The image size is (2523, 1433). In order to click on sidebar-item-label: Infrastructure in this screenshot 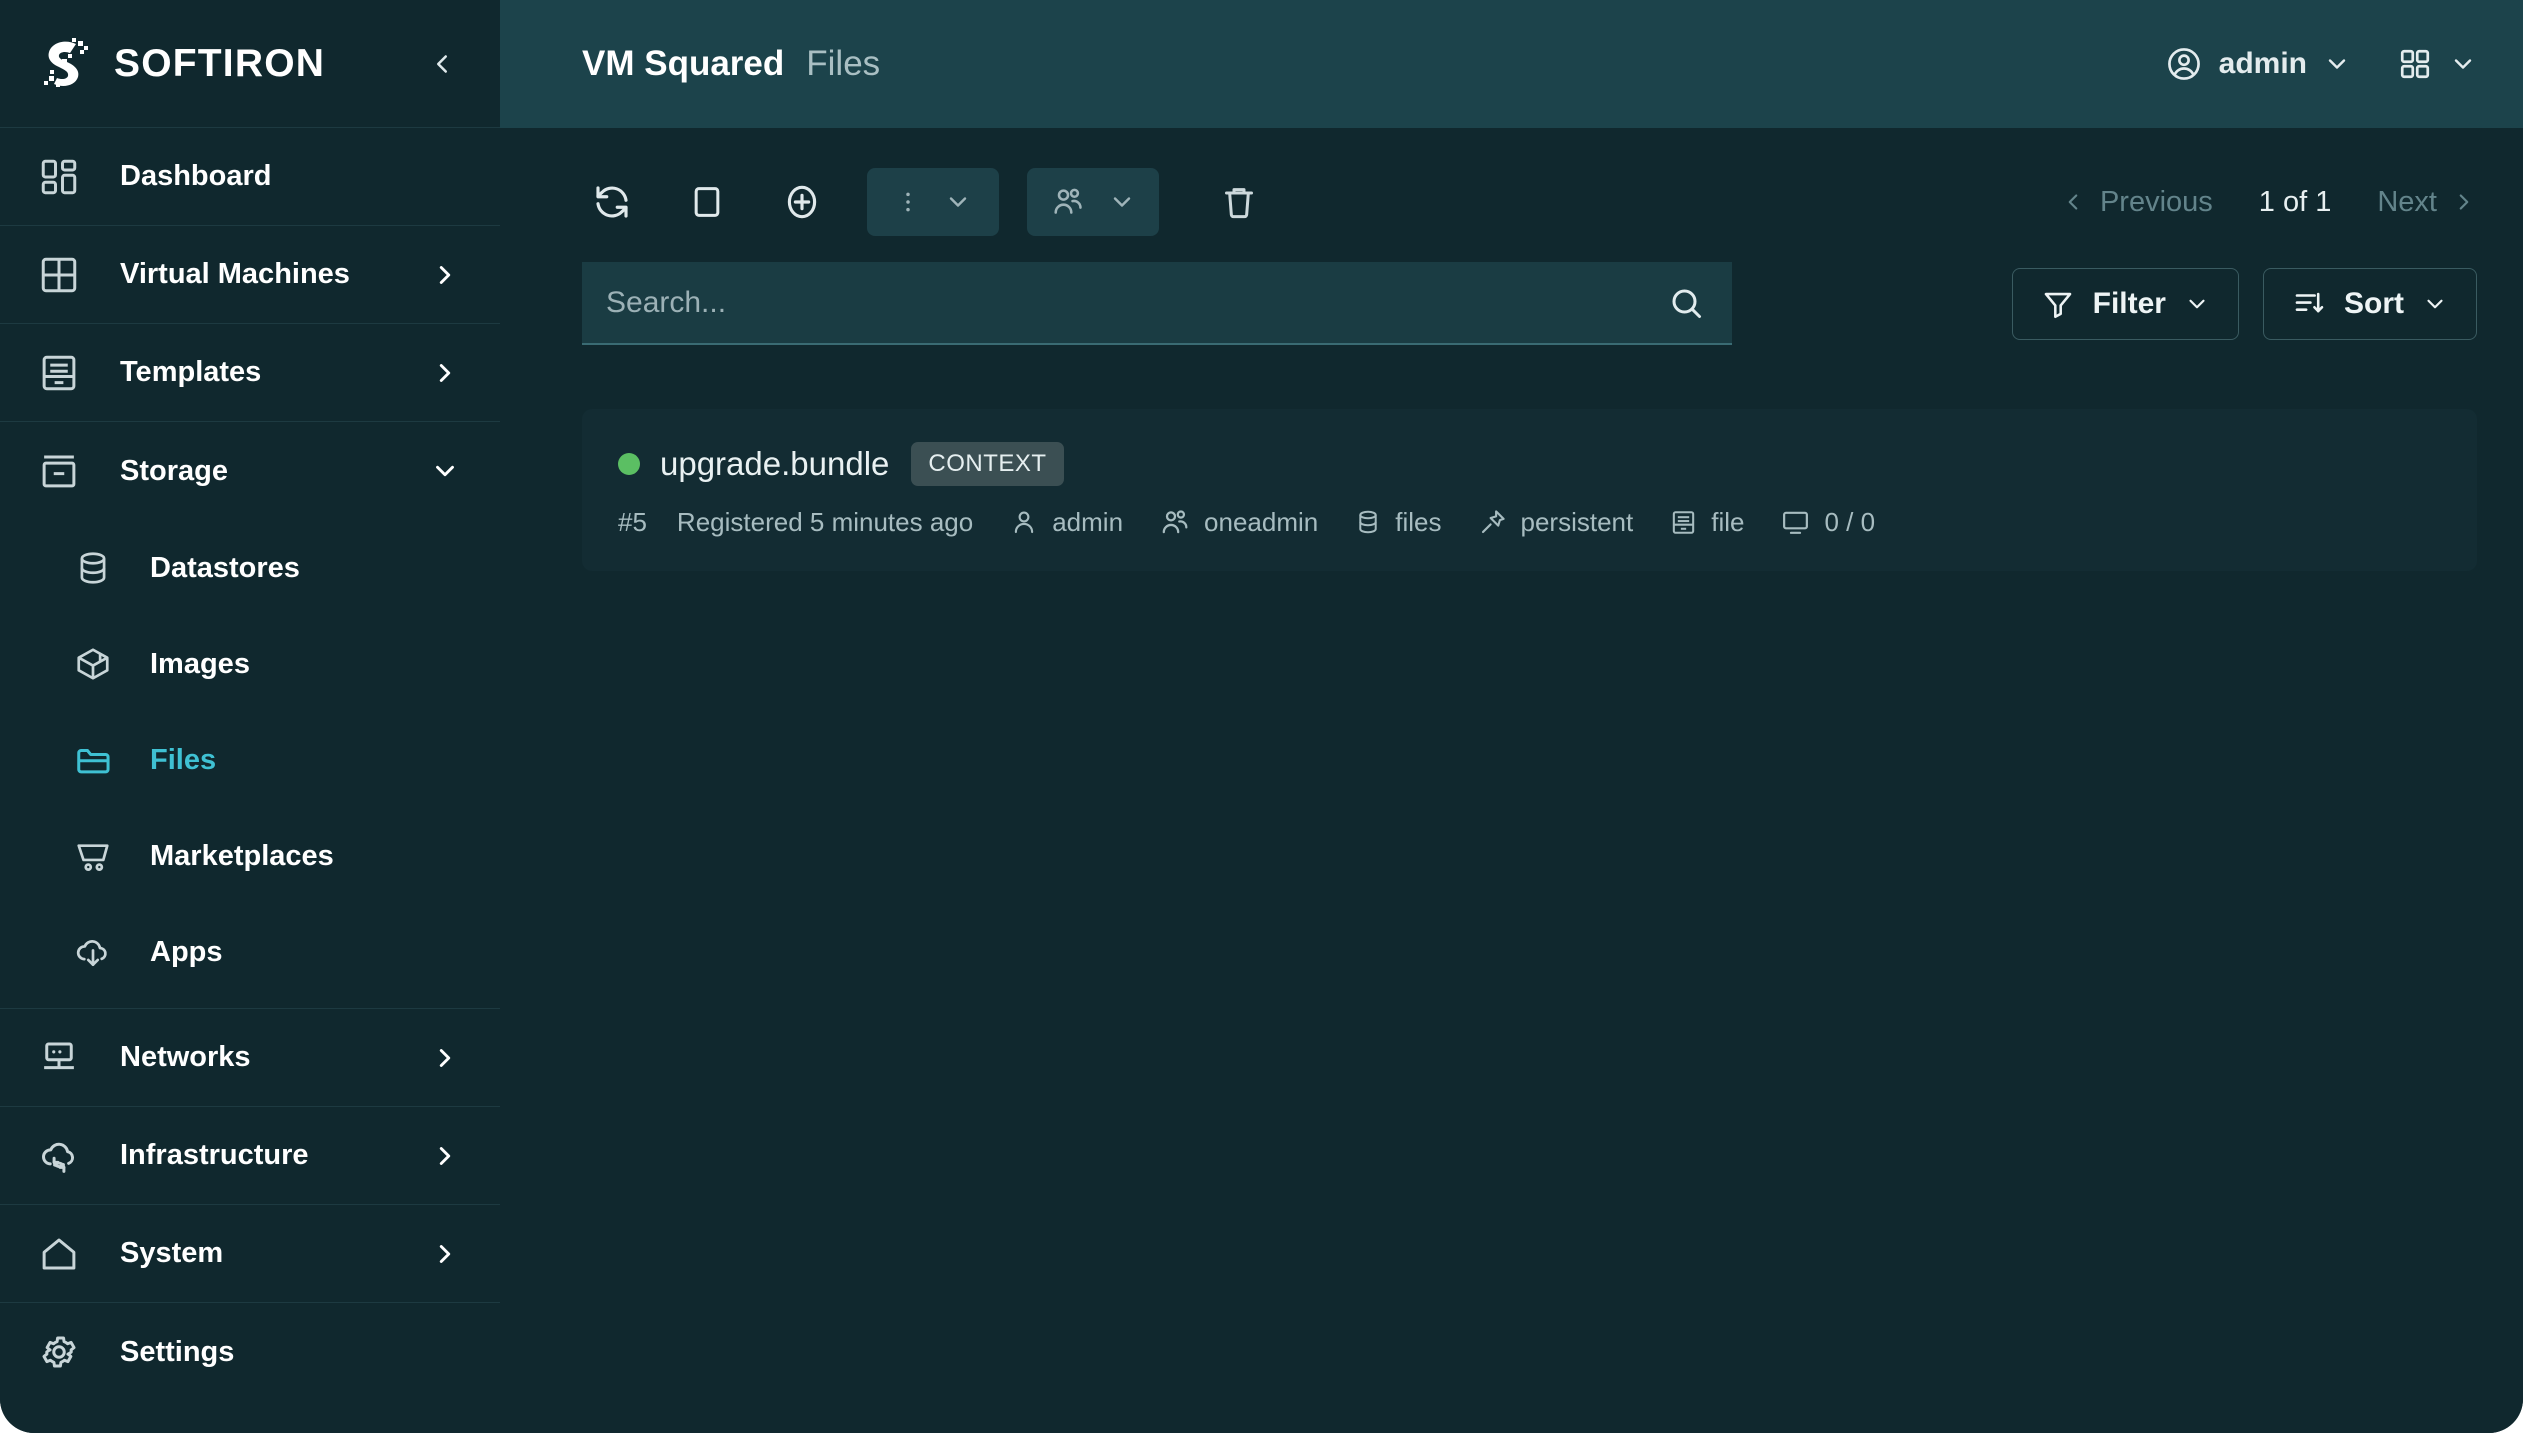, I will do `click(214, 1155)`.